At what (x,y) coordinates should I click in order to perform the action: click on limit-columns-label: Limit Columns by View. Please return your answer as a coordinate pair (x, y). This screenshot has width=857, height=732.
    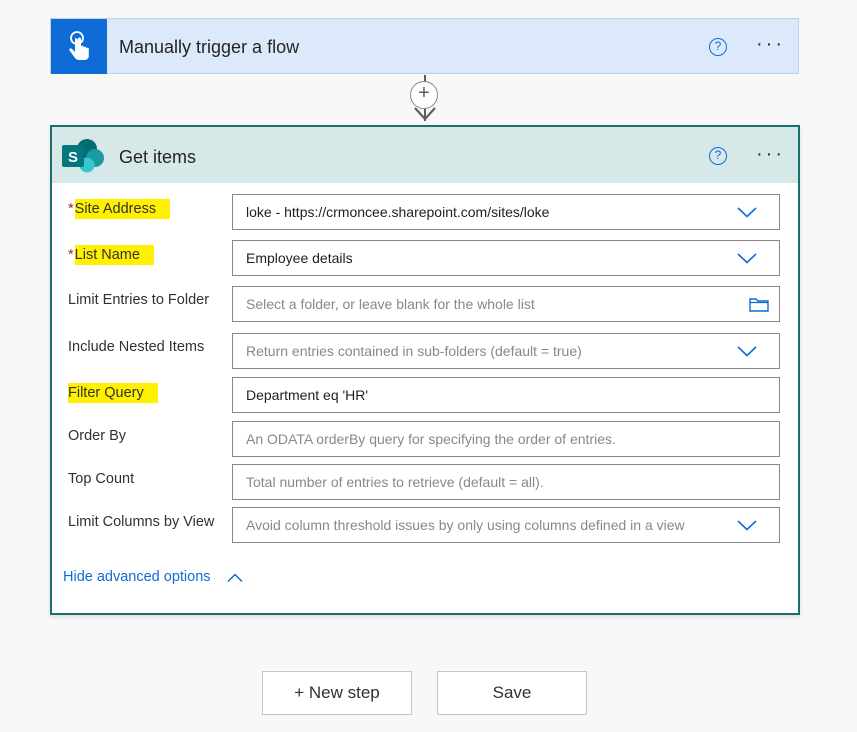
    Looking at the image, I should click on (141, 522).